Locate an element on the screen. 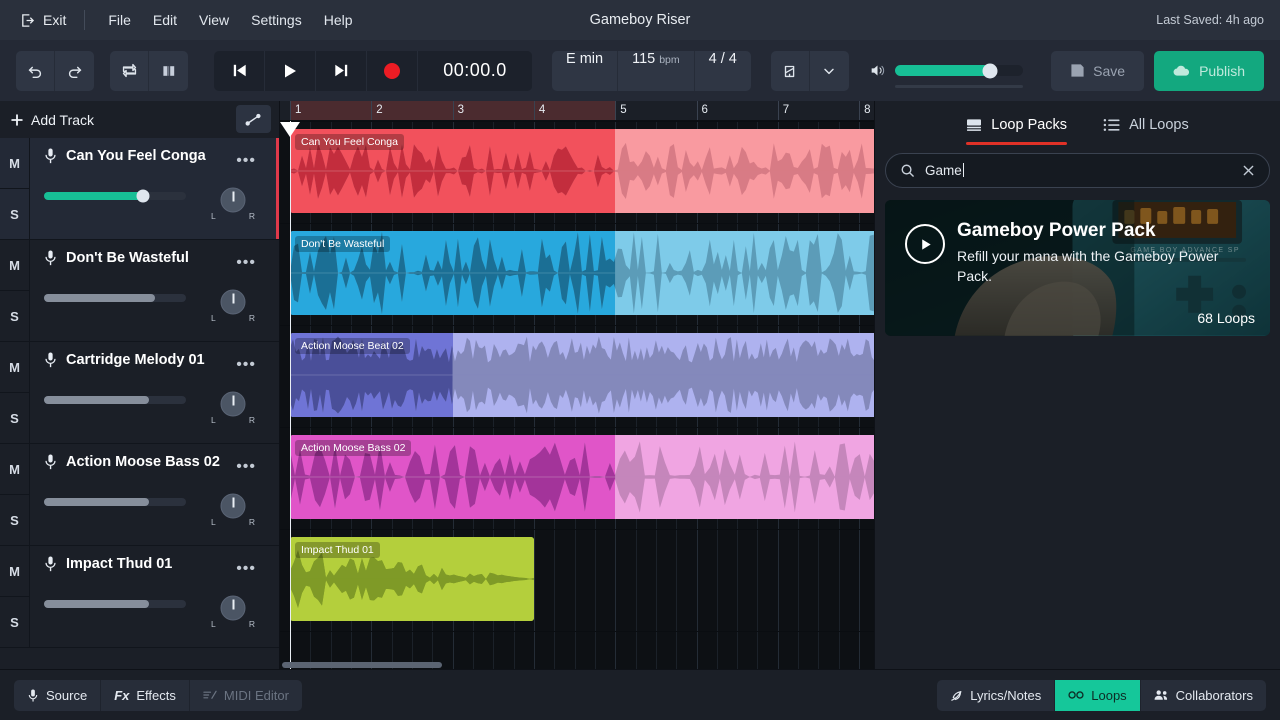  effects-label: Effects is located at coordinates (156, 695).